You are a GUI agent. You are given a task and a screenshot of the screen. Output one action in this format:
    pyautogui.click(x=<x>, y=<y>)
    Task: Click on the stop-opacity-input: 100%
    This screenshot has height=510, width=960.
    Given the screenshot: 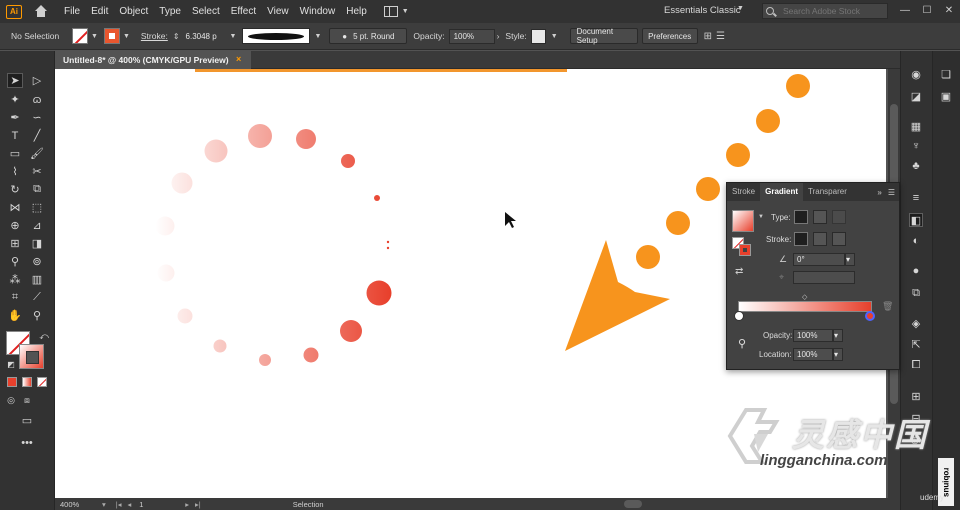 What is the action you would take?
    pyautogui.click(x=813, y=335)
    